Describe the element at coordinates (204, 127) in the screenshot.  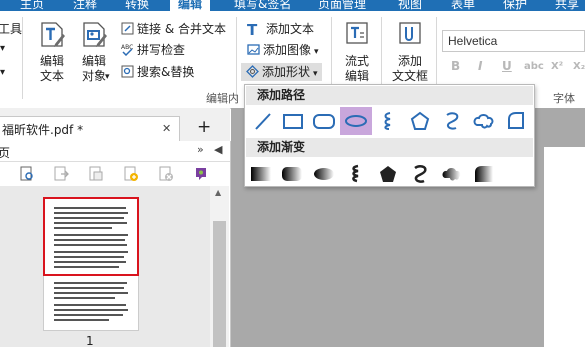
I see `new-tab-button: +` at that location.